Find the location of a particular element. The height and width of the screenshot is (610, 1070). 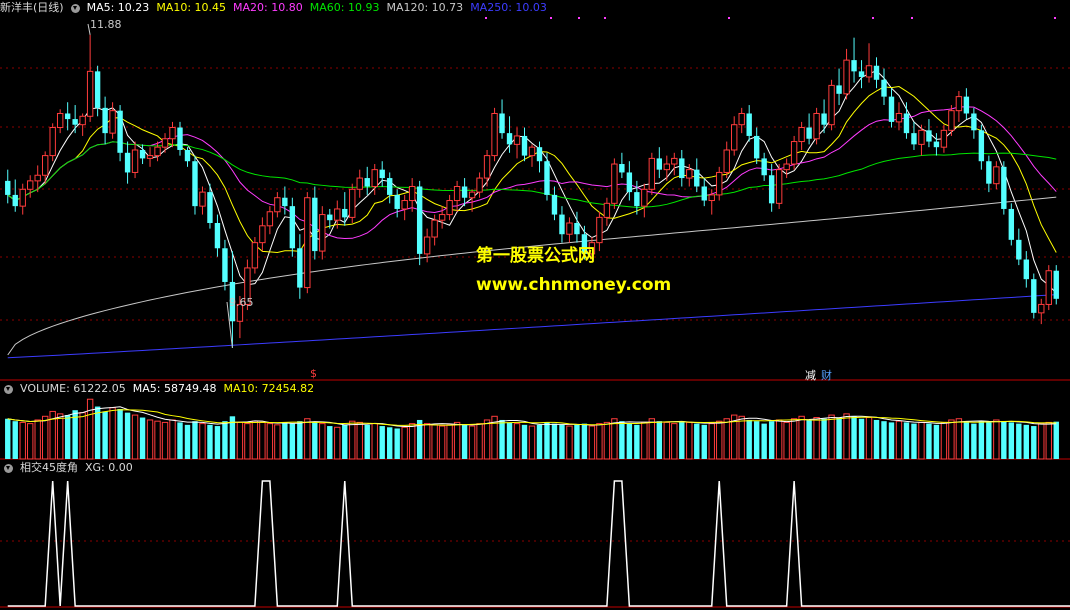

watermark-url: www.chnmoney.com is located at coordinates (573, 285).